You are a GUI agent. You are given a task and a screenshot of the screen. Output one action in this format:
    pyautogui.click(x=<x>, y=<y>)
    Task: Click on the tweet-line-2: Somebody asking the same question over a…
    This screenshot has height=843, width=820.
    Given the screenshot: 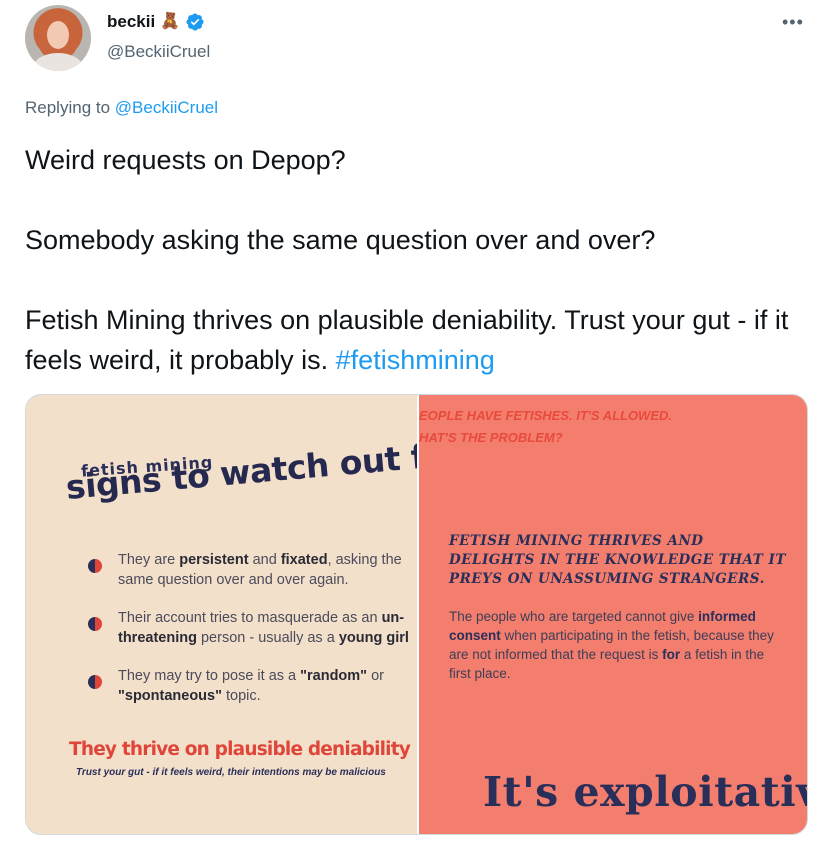 What is the action you would take?
    pyautogui.click(x=340, y=240)
    